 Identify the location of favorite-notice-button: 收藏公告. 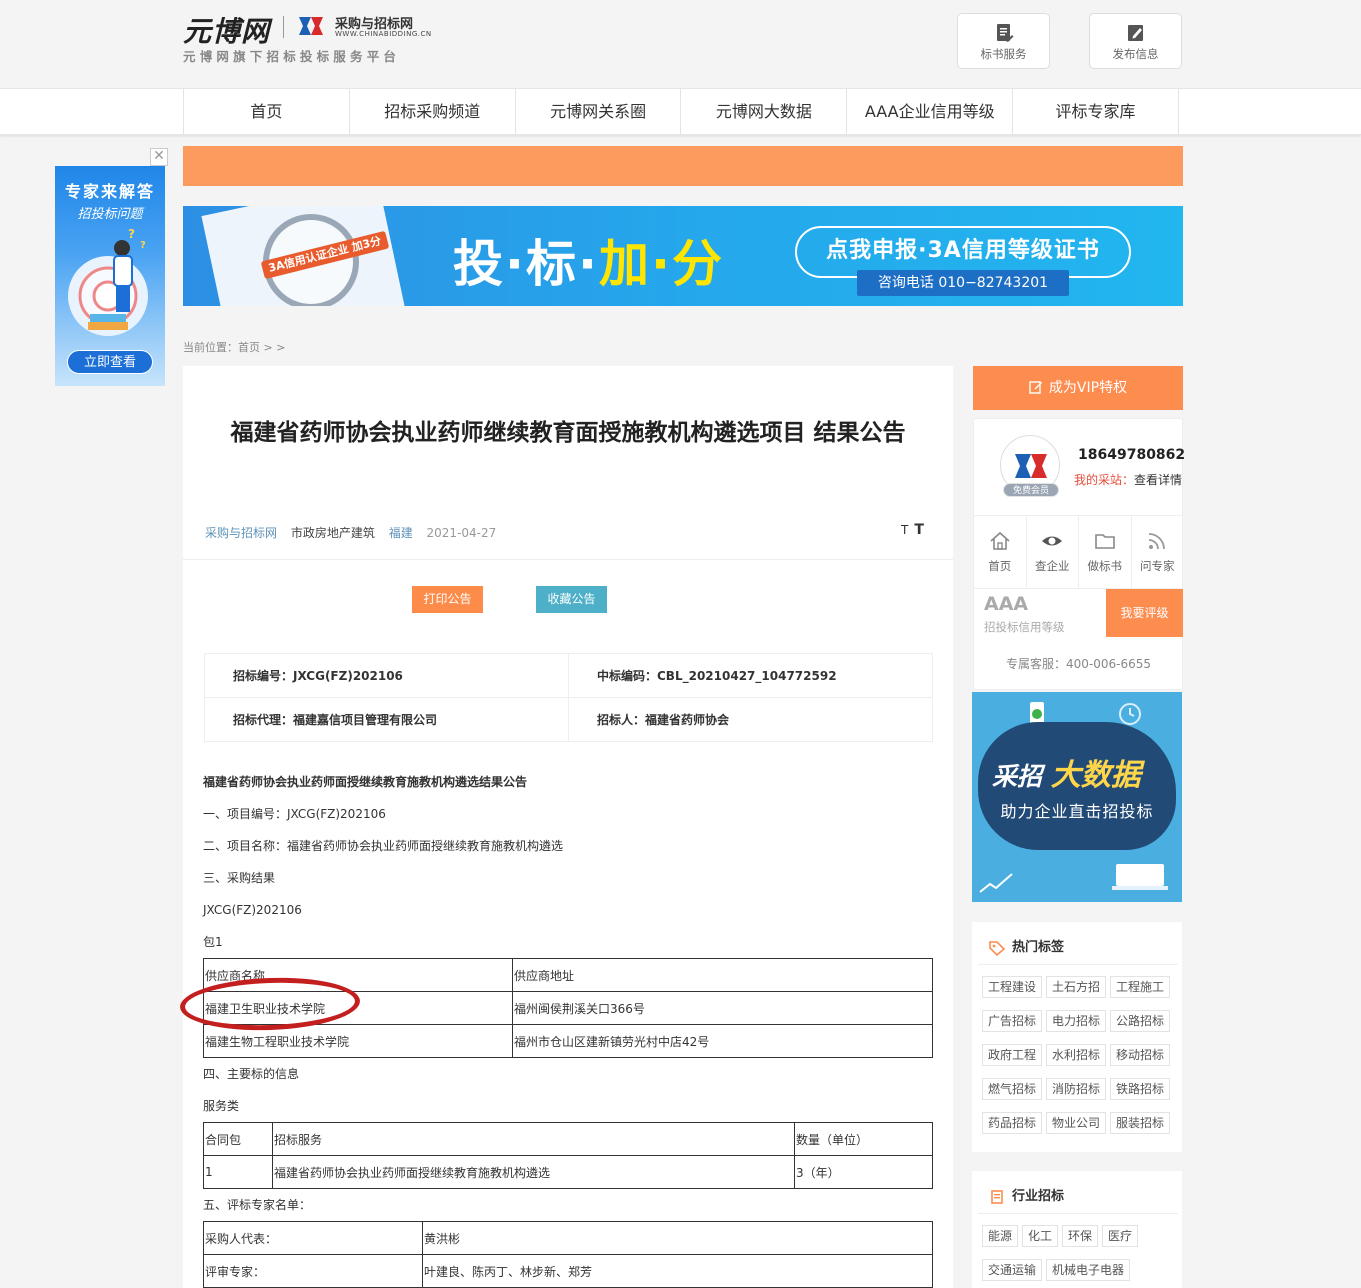
(571, 599).